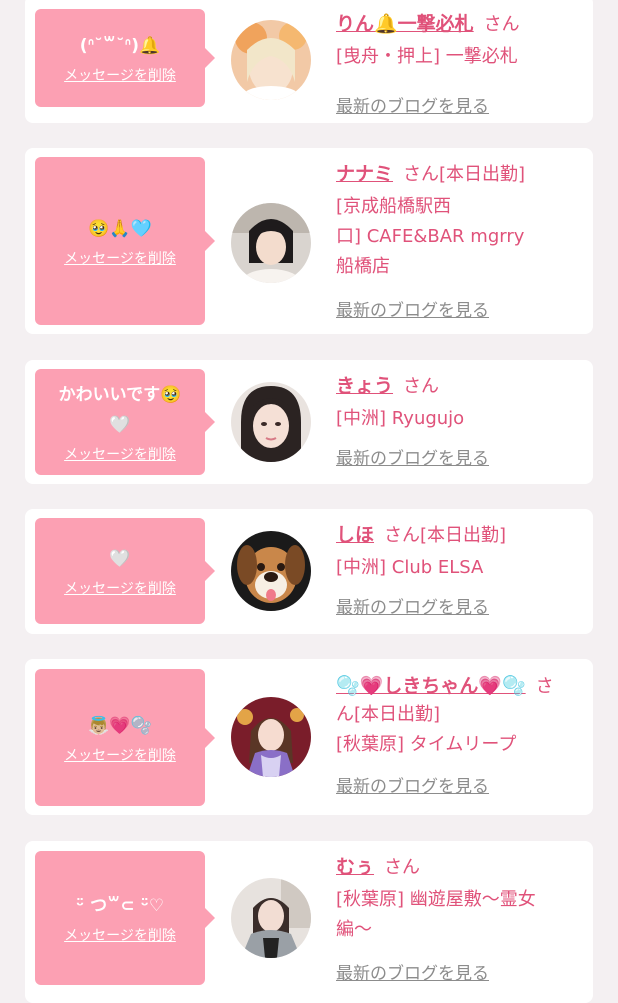 This screenshot has width=618, height=1003. What do you see at coordinates (427, 56) in the screenshot?
I see `shop-line: [曳舟・押上] 一撃必札` at bounding box center [427, 56].